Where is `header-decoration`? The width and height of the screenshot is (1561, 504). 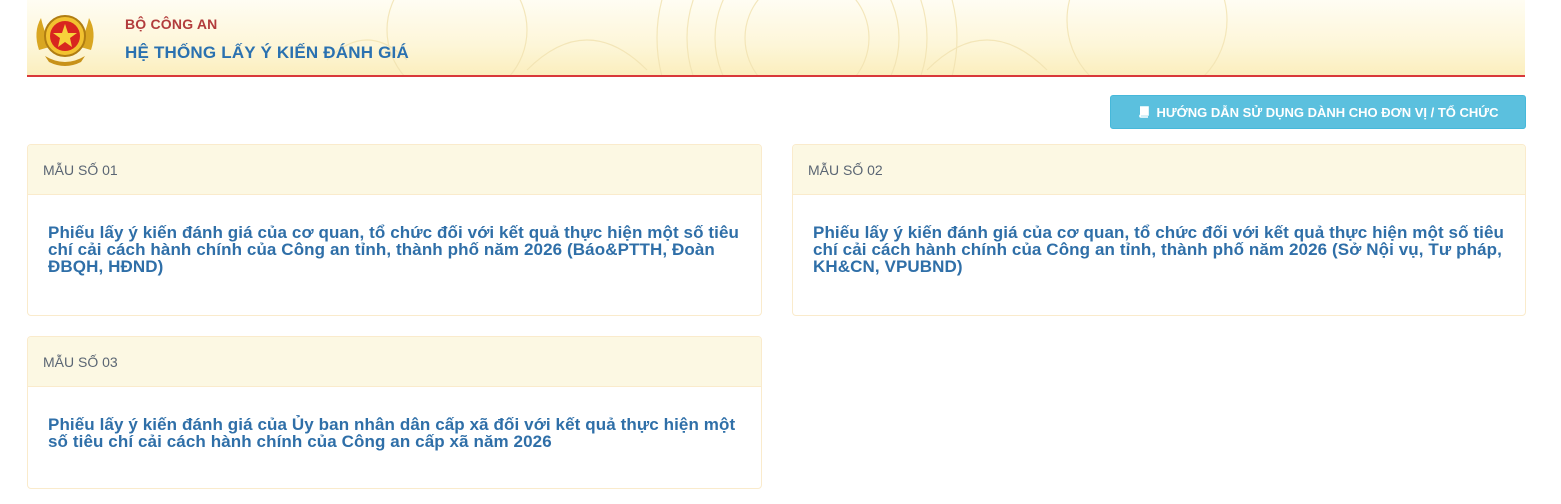
header-decoration is located at coordinates (777, 38).